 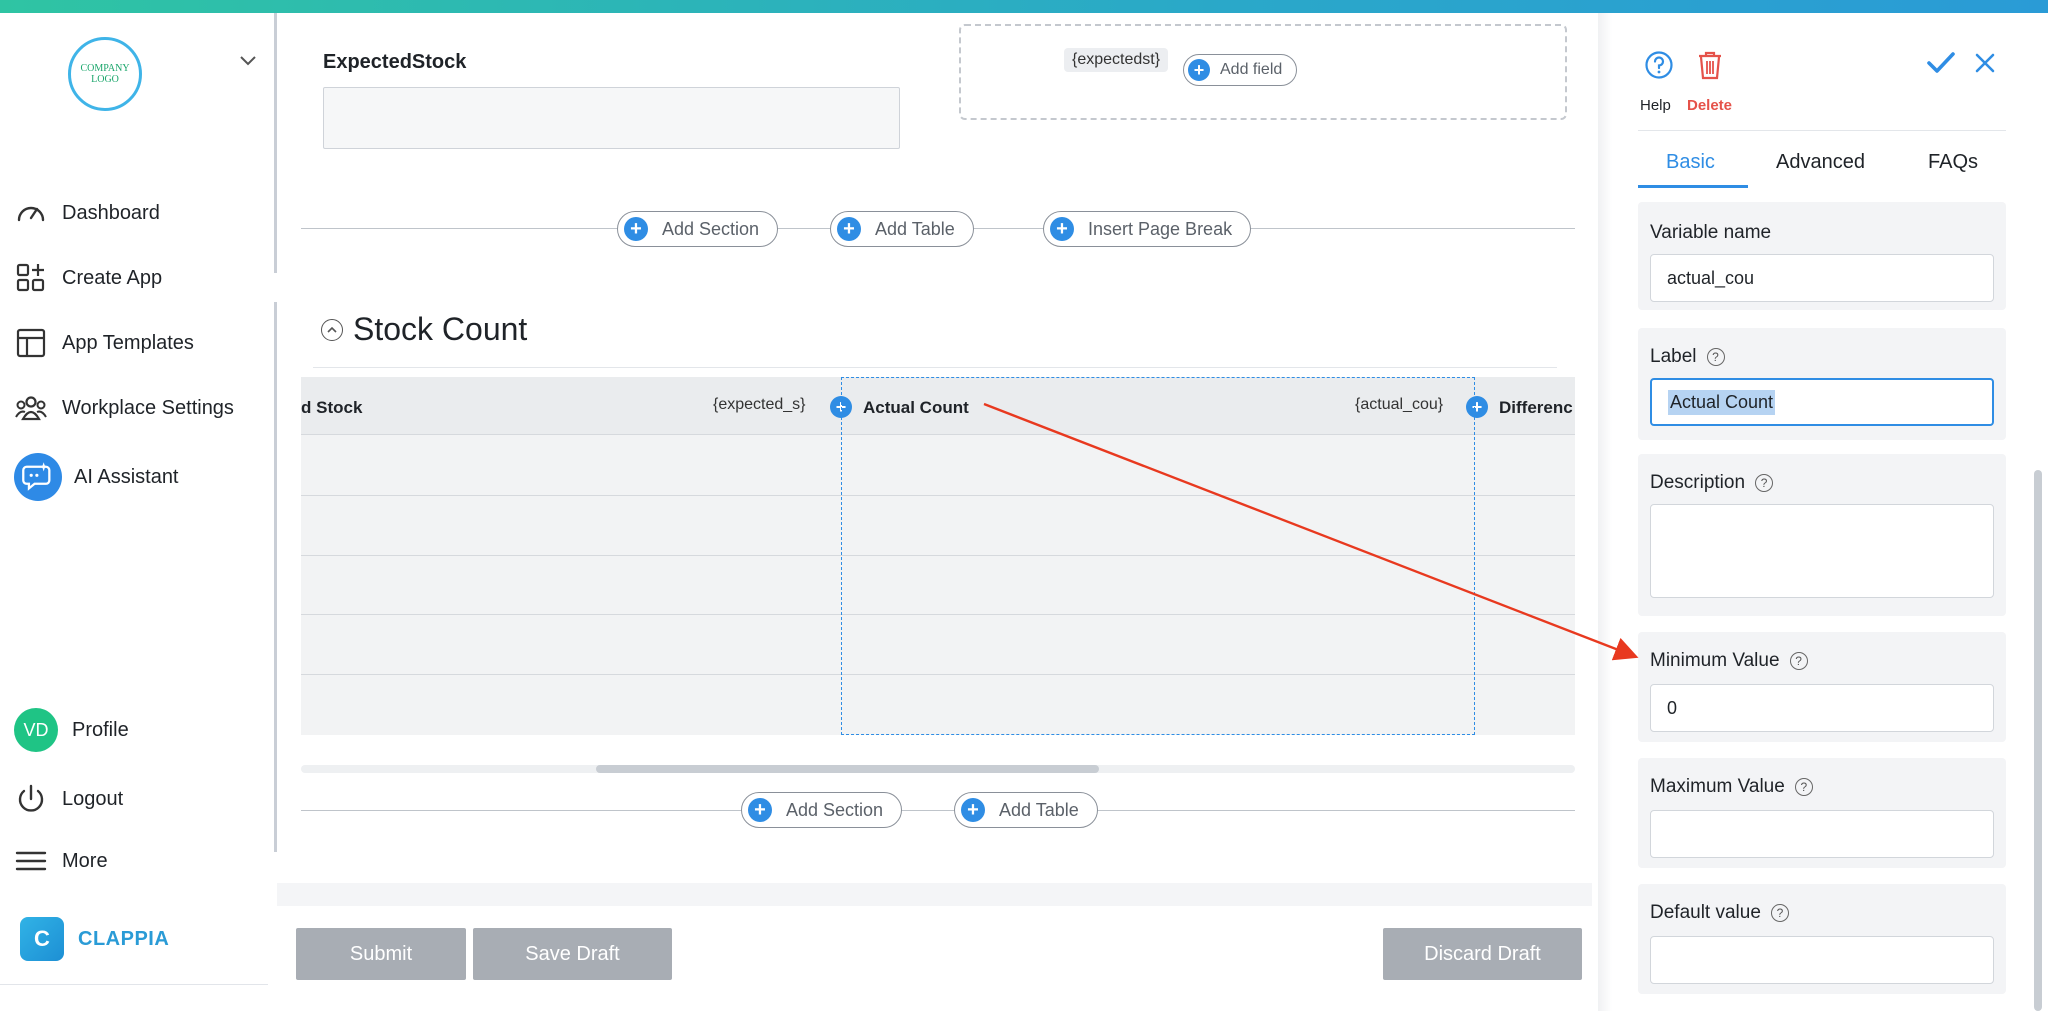 What do you see at coordinates (1822, 834) in the screenshot?
I see `maximum-value-input` at bounding box center [1822, 834].